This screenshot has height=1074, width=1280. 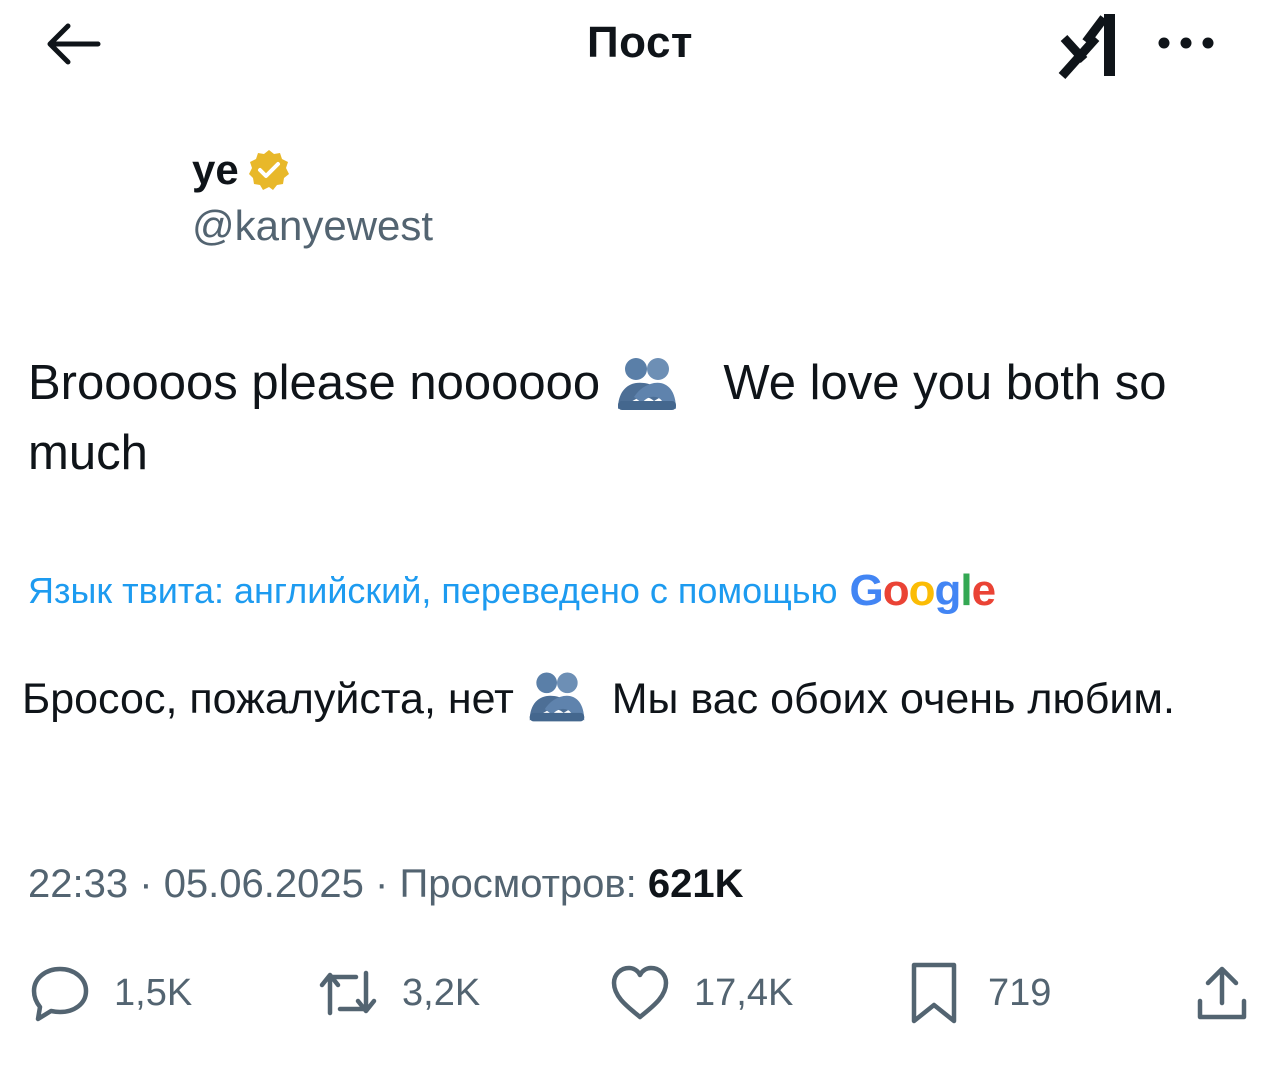 What do you see at coordinates (312, 226) in the screenshot?
I see `author-handle: @kanyewest` at bounding box center [312, 226].